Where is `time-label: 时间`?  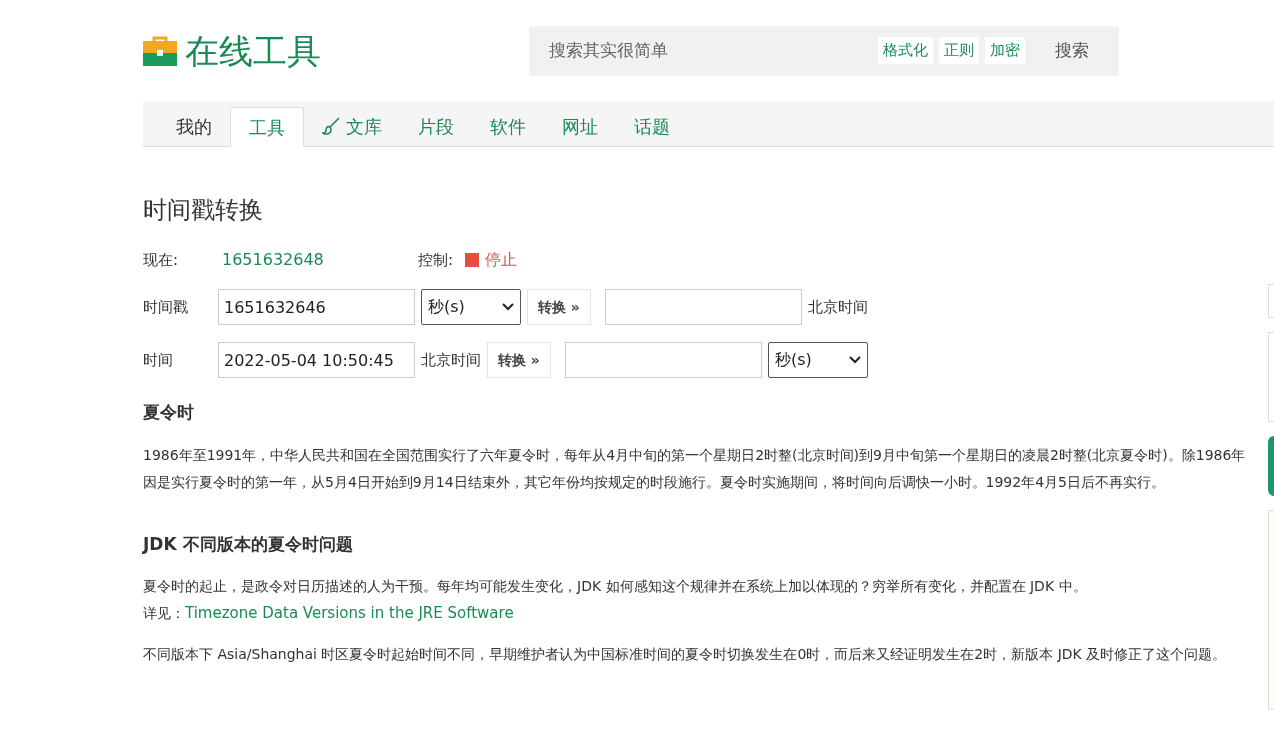
time-label: 时间 is located at coordinates (158, 360).